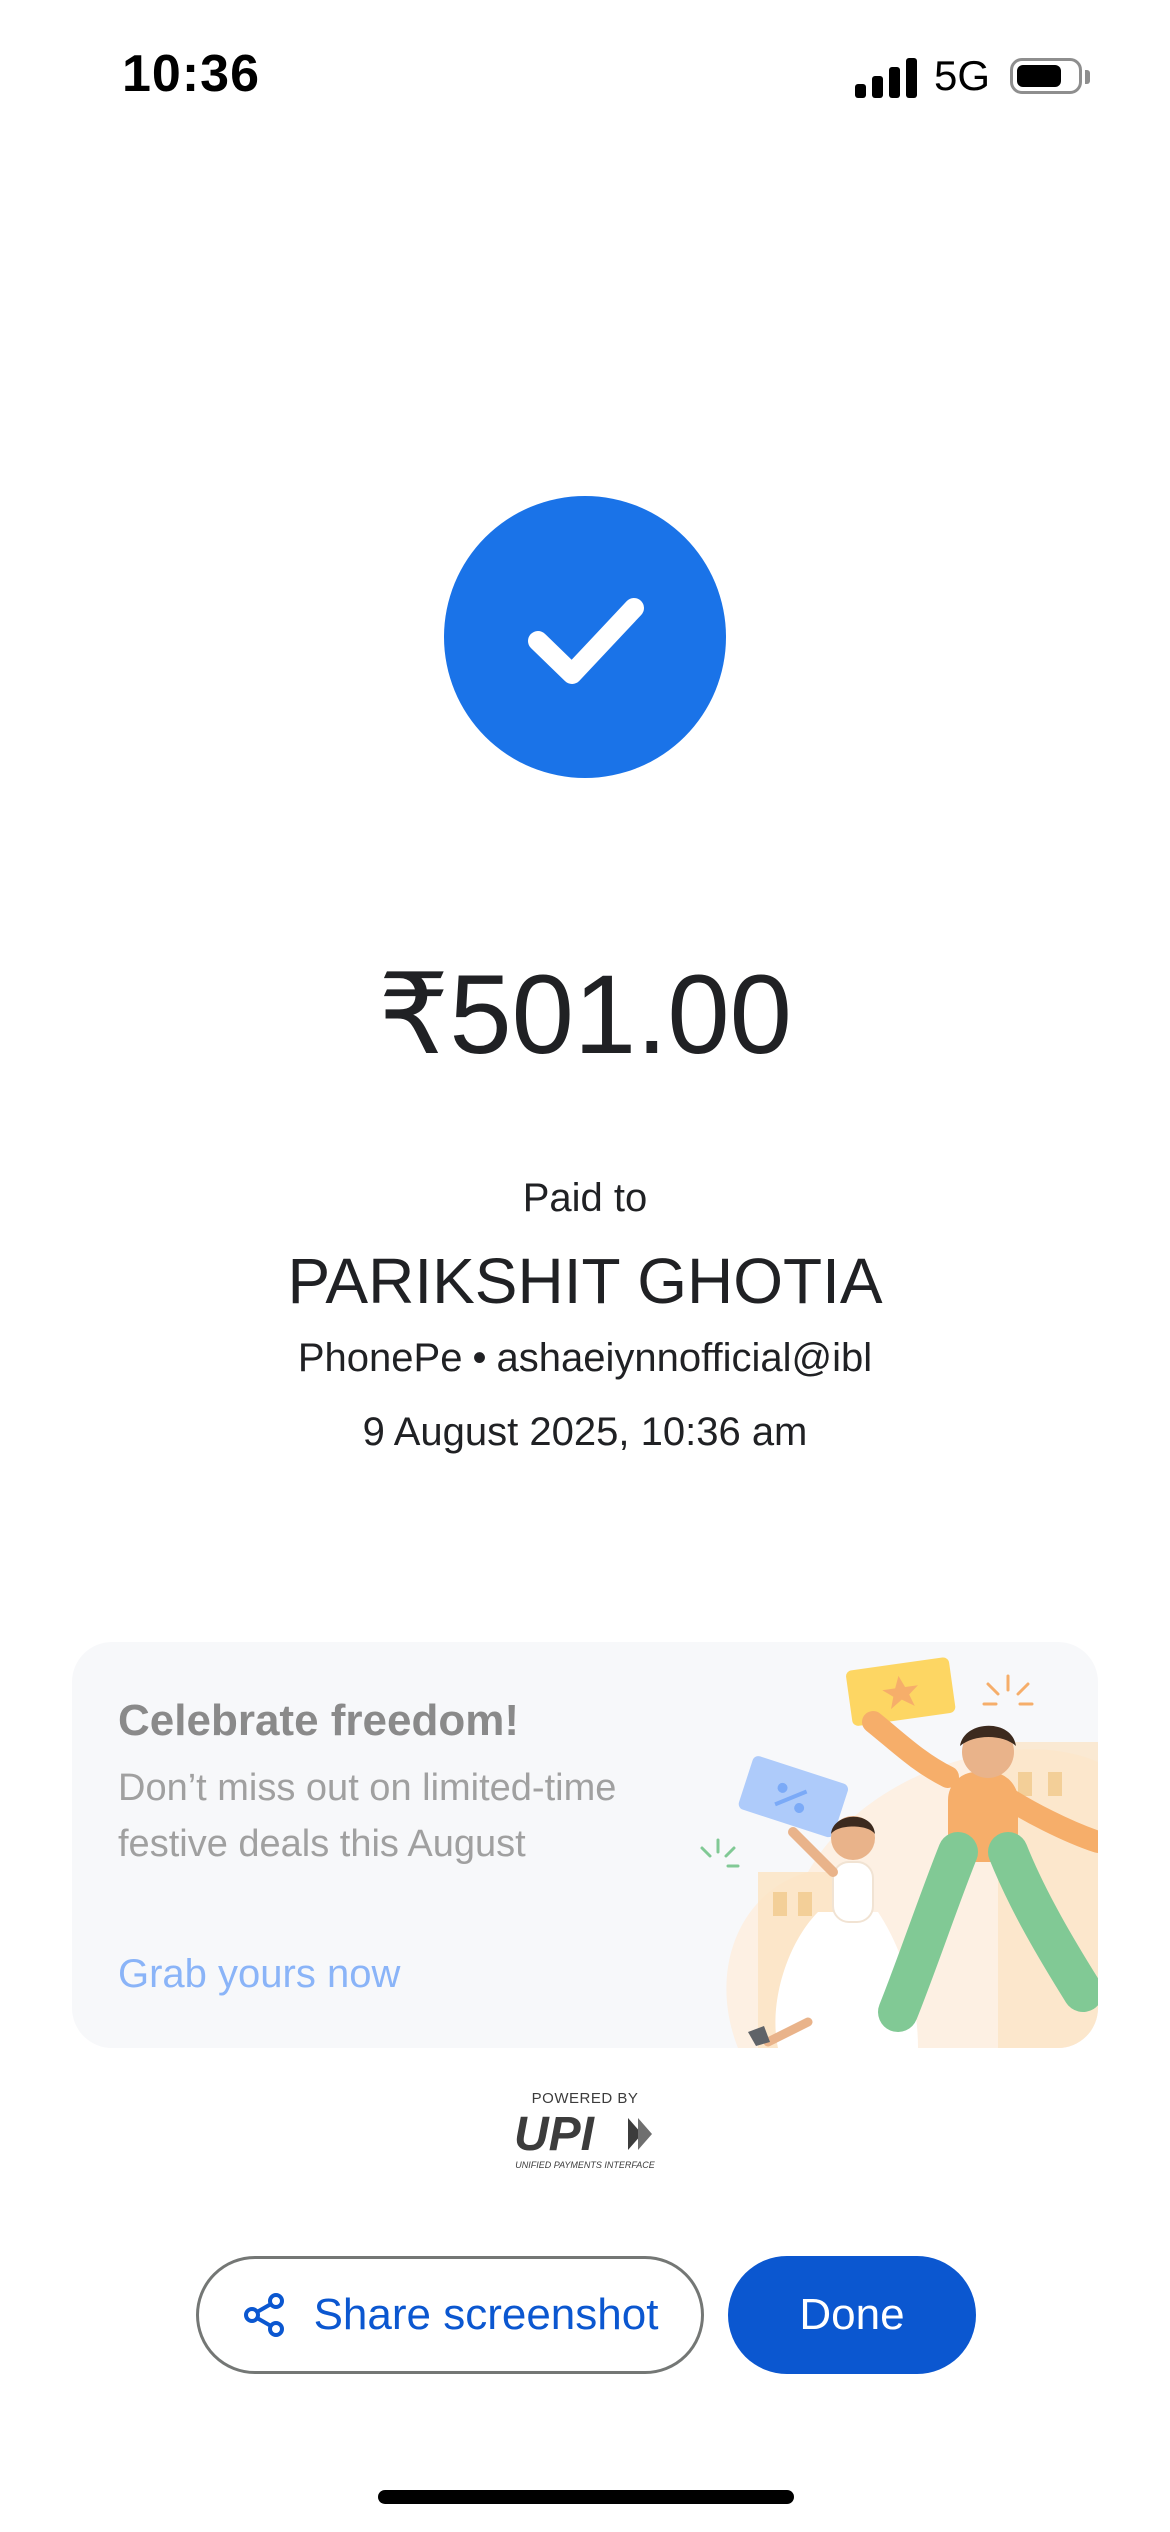 The width and height of the screenshot is (1170, 2532). What do you see at coordinates (899, 1852) in the screenshot?
I see `festive-celebration-illustration` at bounding box center [899, 1852].